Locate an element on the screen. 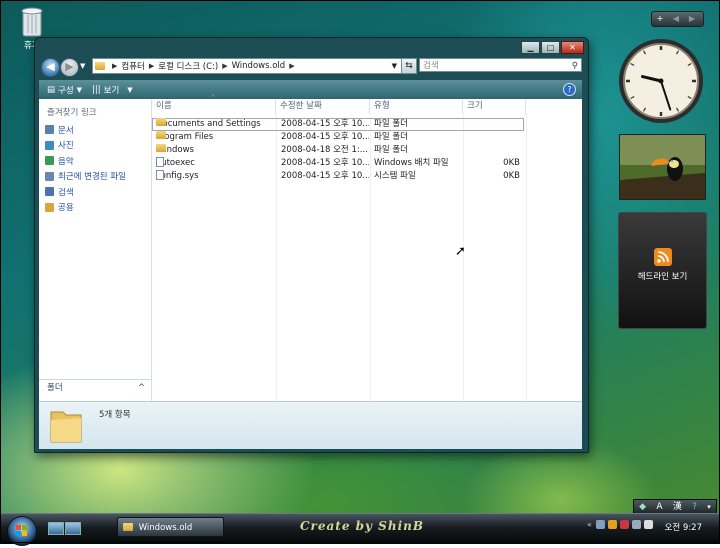  hanja-indicator: 漢 is located at coordinates (677, 507).